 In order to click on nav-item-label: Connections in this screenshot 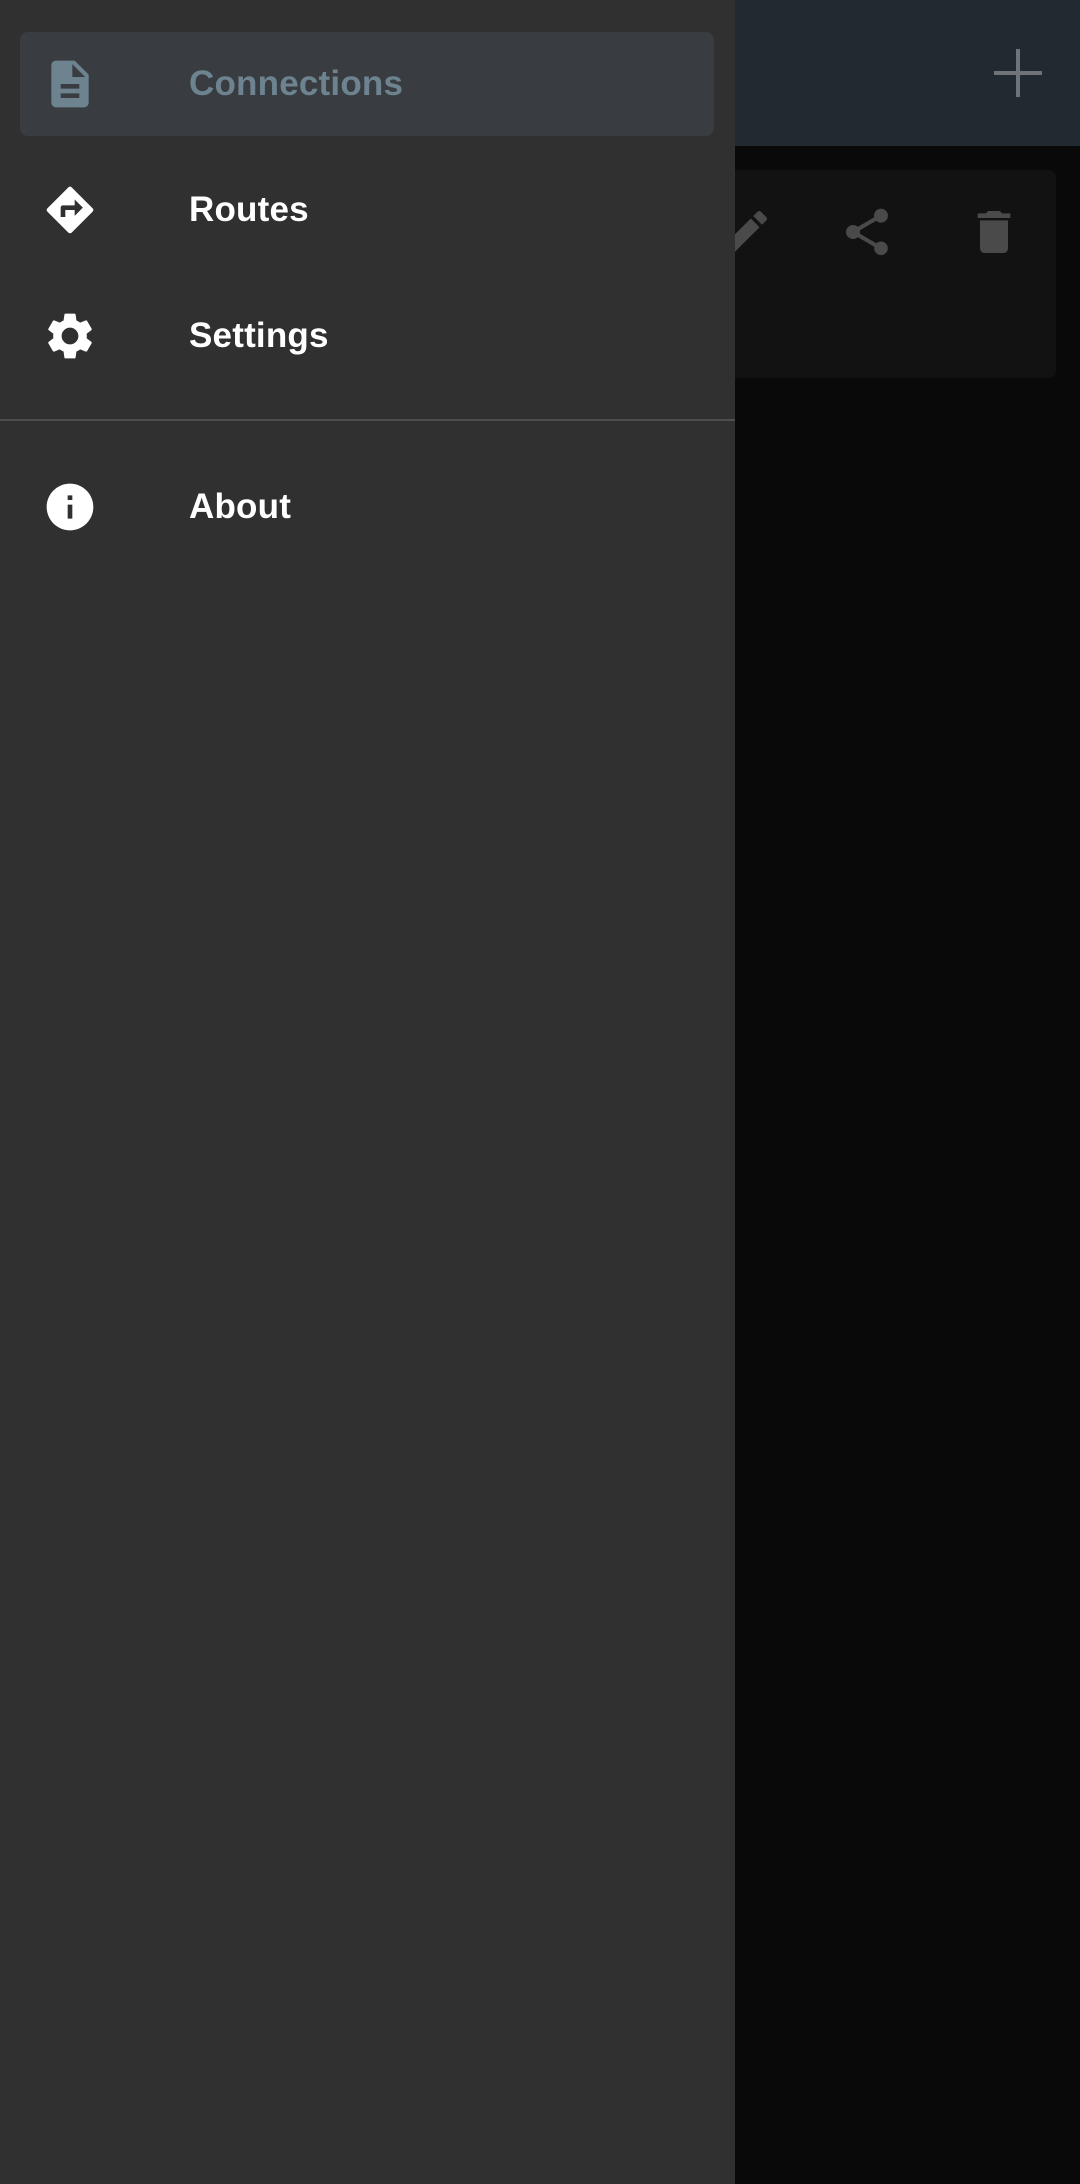, I will do `click(296, 83)`.